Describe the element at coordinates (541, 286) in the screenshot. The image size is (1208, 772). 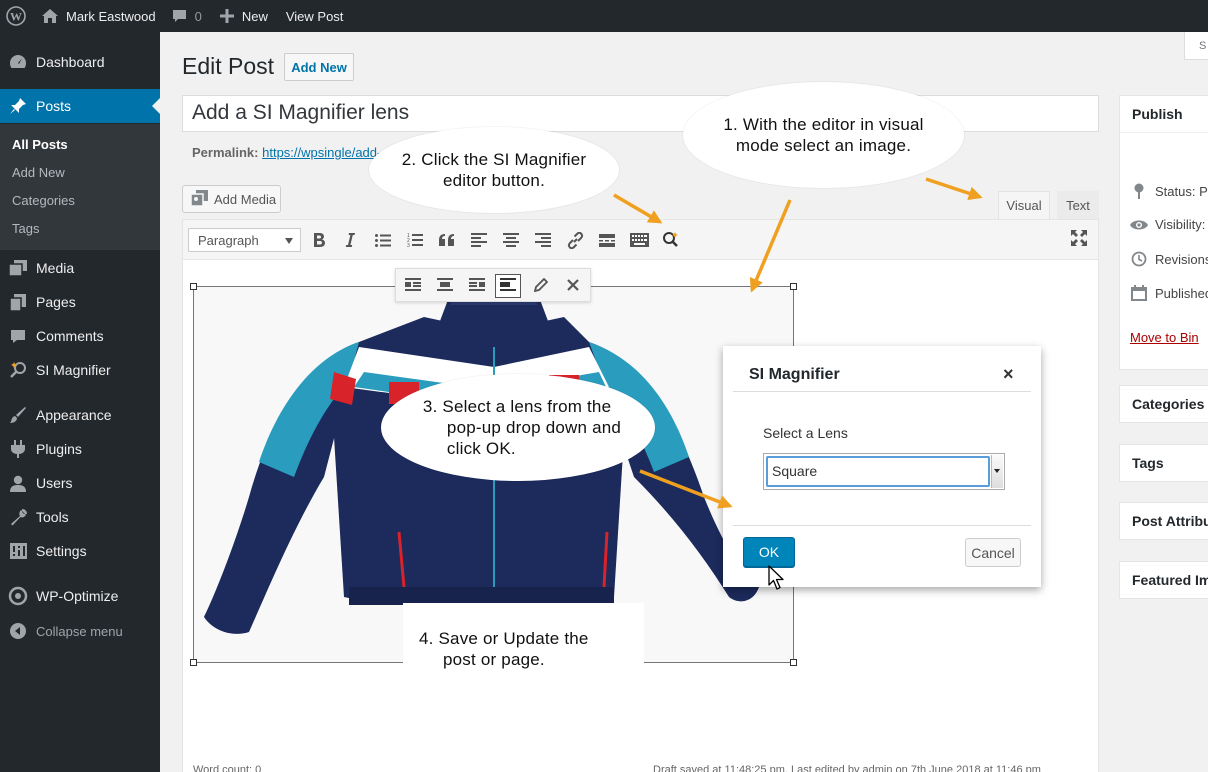
I see `image-edit-button` at that location.